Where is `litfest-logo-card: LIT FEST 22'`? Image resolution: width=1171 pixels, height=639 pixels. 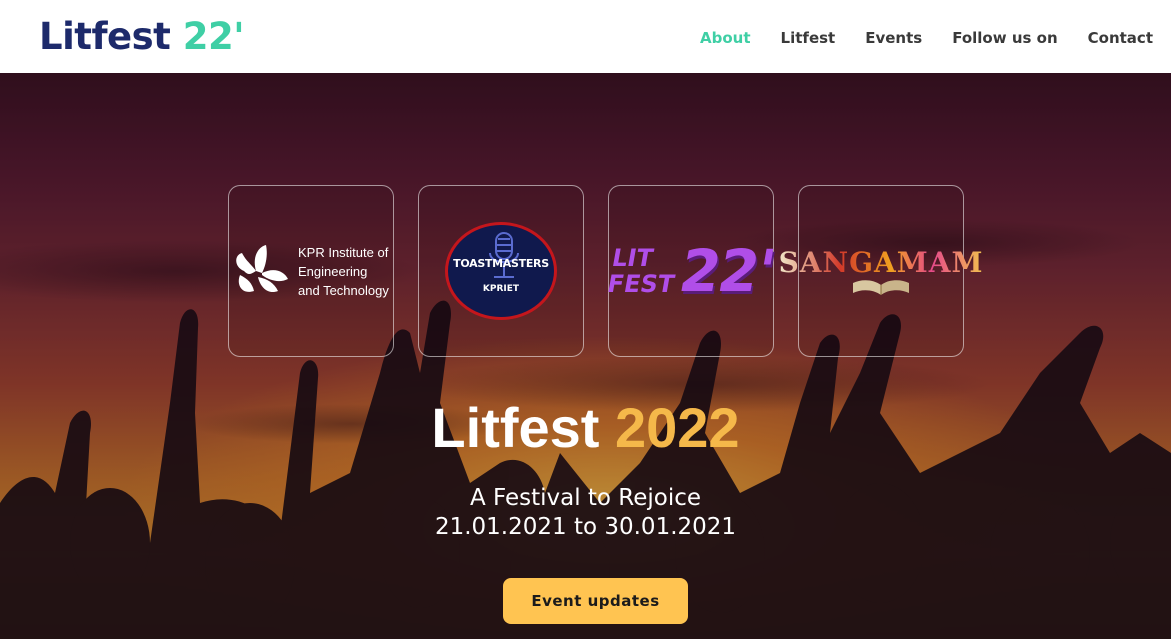 litfest-logo-card: LIT FEST 22' is located at coordinates (691, 271).